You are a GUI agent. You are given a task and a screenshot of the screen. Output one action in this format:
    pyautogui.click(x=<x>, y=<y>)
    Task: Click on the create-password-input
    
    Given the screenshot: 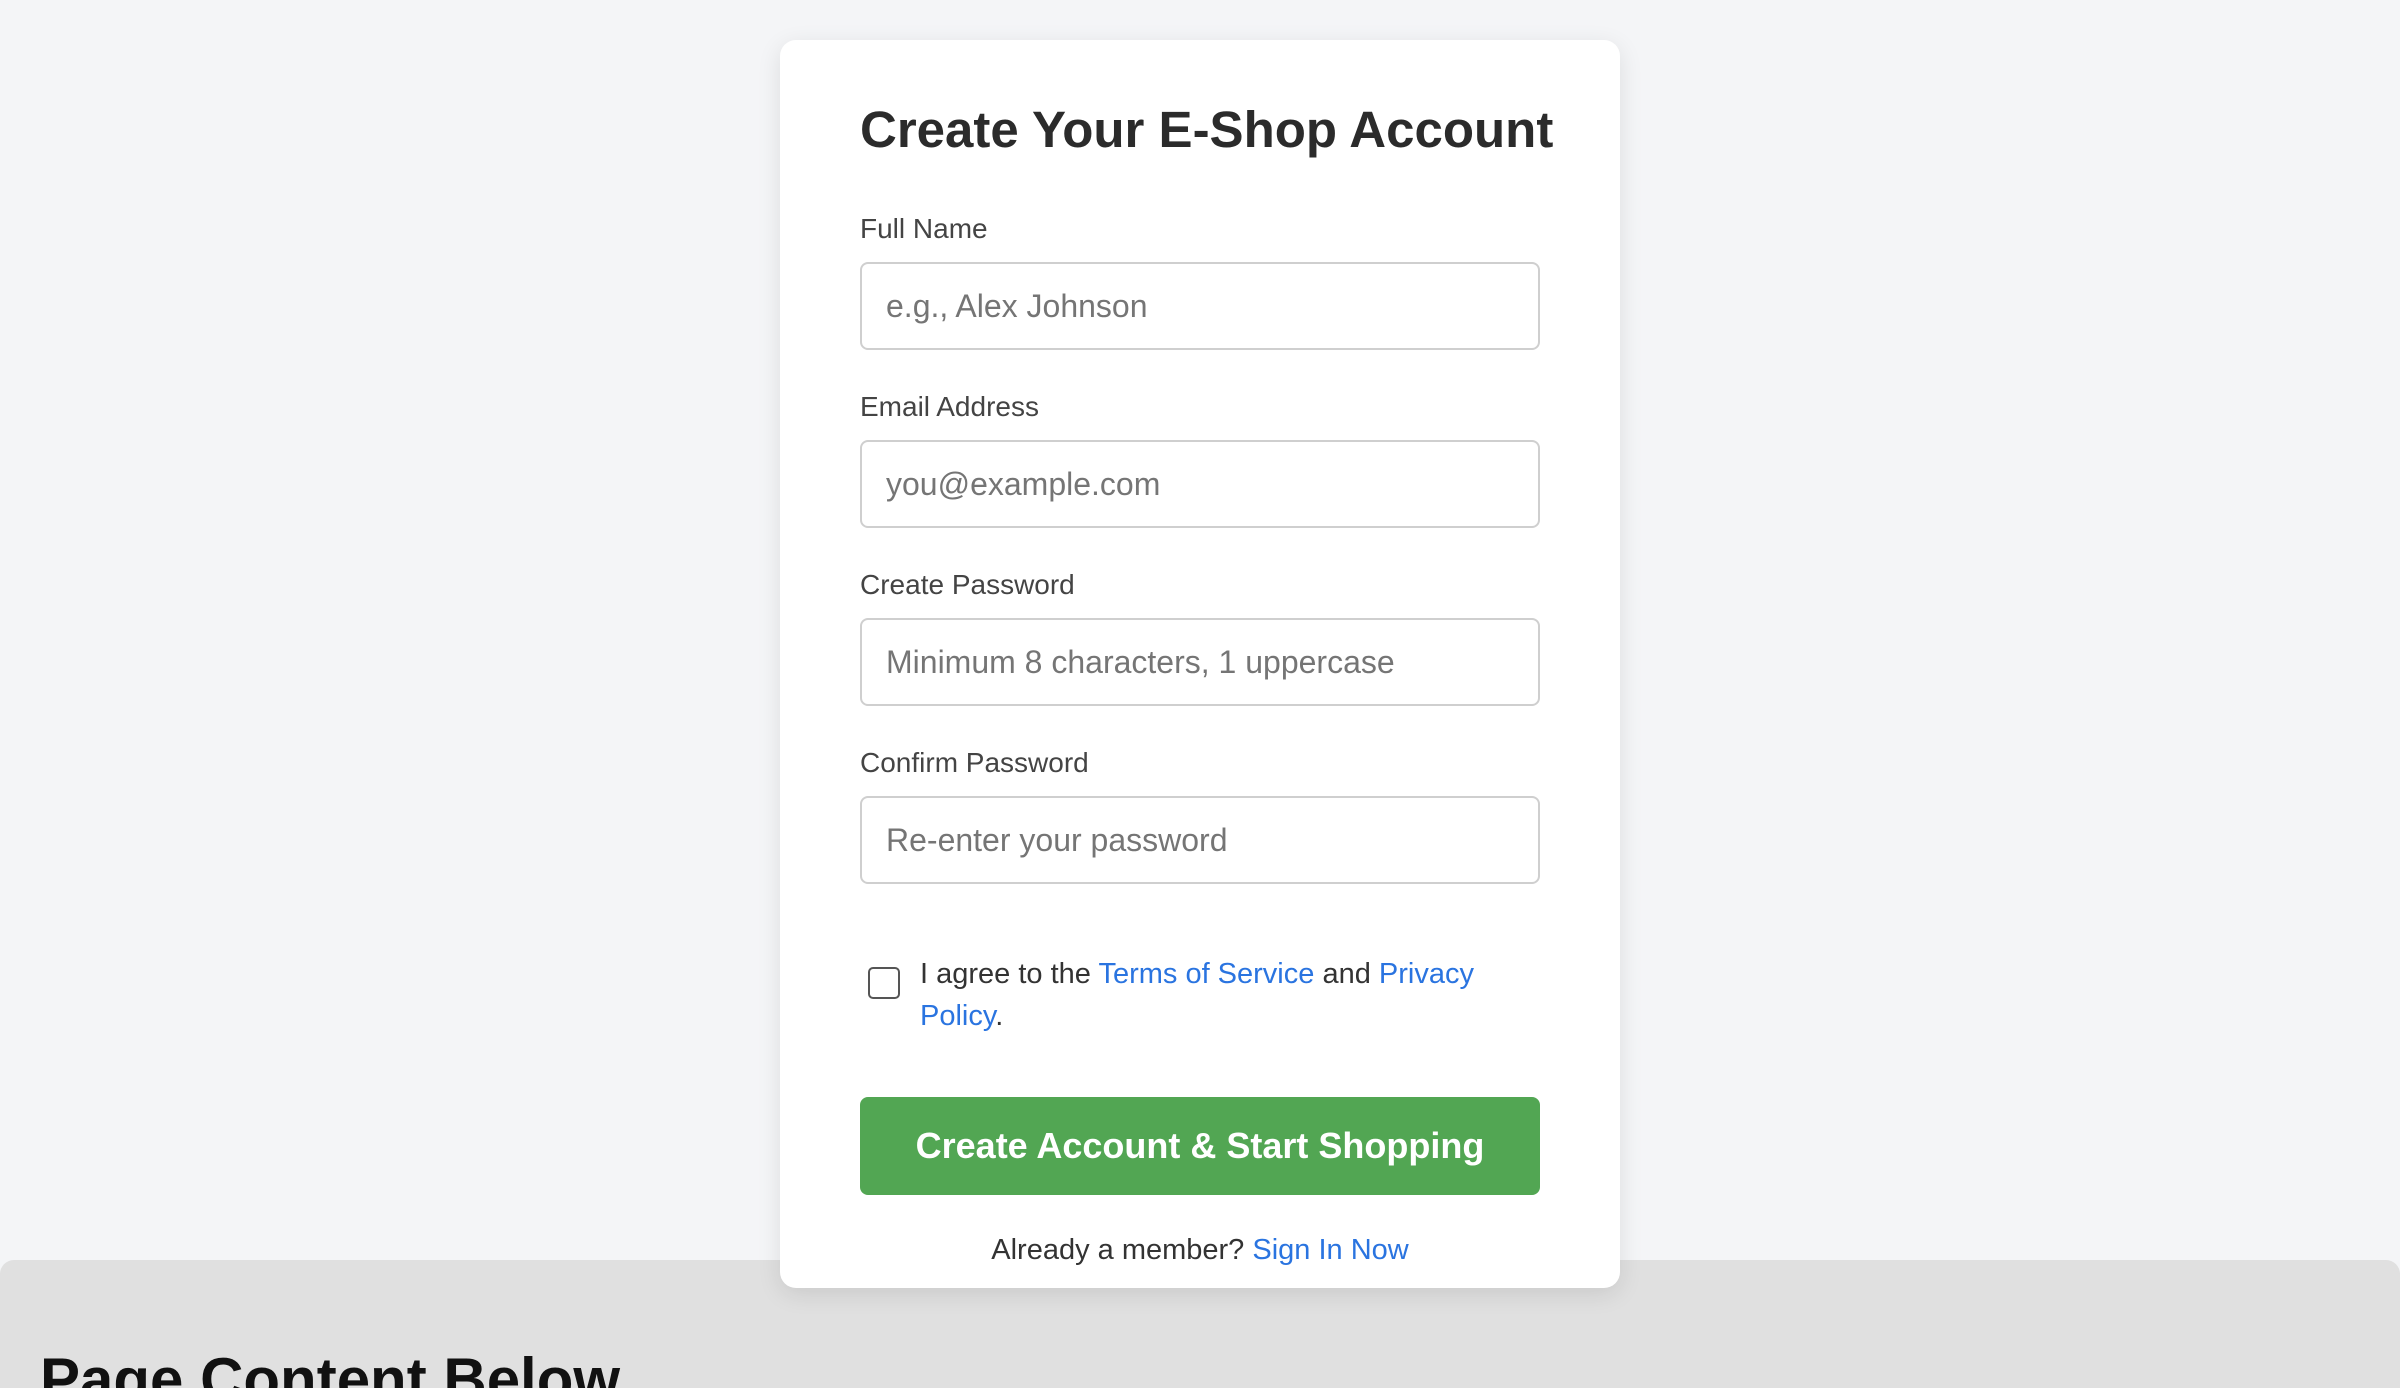 What is the action you would take?
    pyautogui.click(x=1200, y=662)
    